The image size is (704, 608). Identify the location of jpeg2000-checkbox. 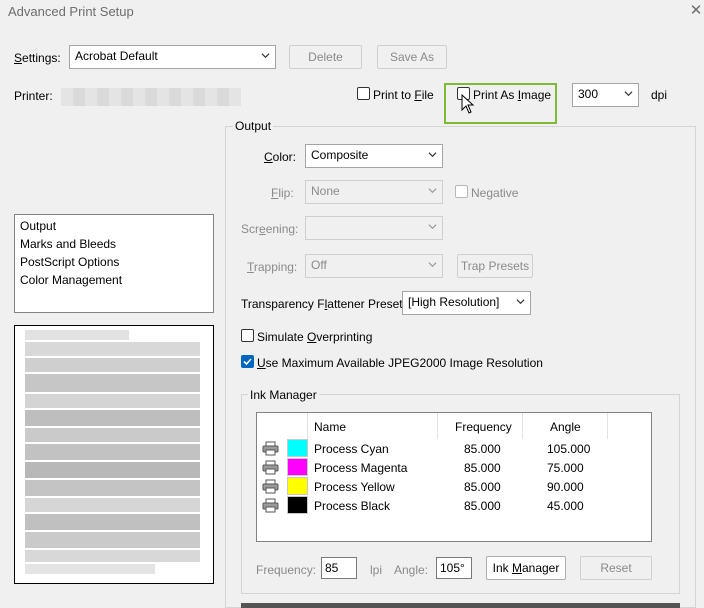
(247, 361).